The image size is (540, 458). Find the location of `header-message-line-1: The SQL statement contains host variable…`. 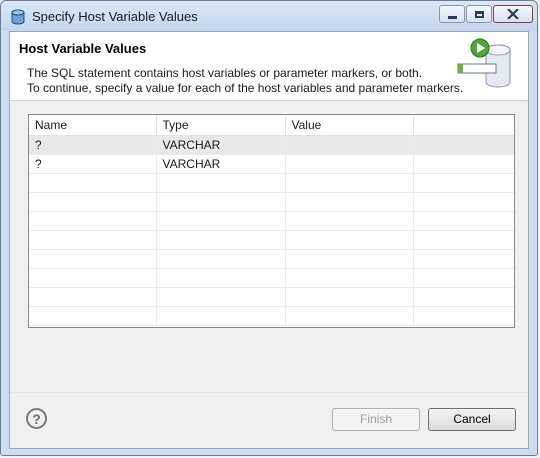

header-message-line-1: The SQL statement contains host variable… is located at coordinates (225, 73).